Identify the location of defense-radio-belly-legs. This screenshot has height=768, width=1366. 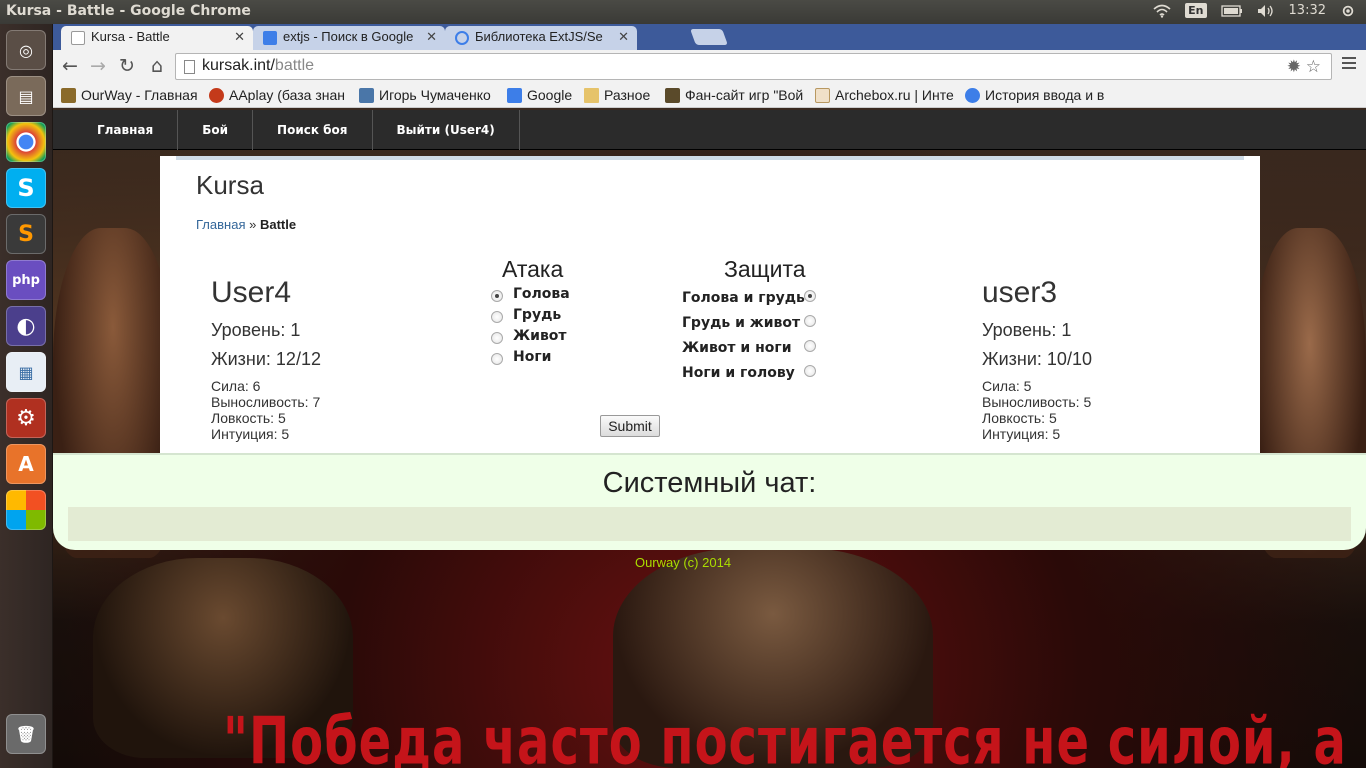
(810, 346).